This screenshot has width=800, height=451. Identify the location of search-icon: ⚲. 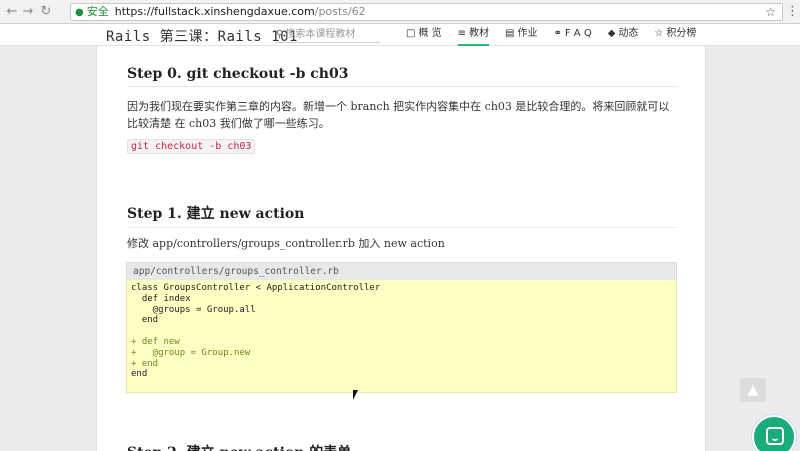
(280, 34).